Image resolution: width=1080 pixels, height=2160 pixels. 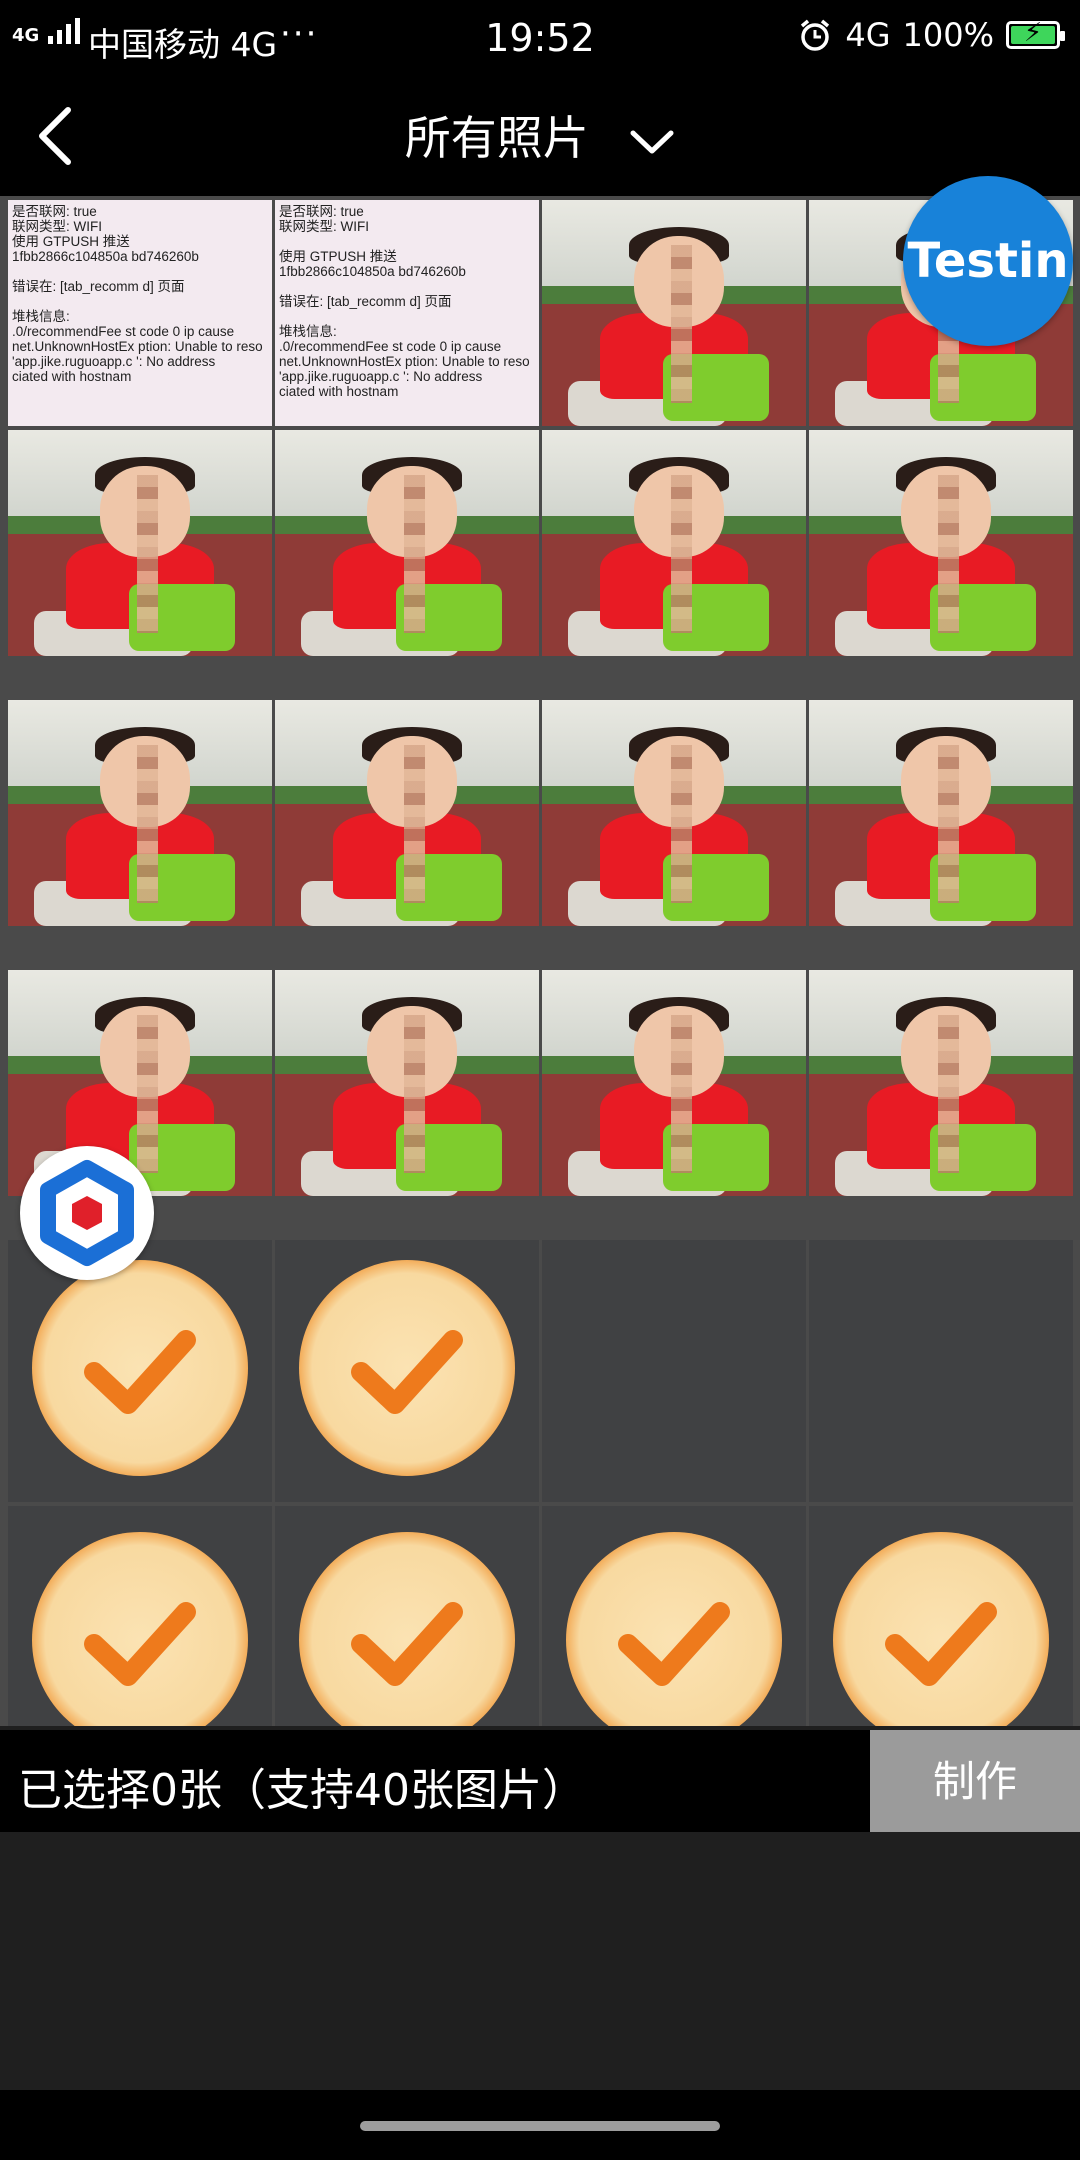 I want to click on hexagon-logo-icon, so click(x=87, y=1213).